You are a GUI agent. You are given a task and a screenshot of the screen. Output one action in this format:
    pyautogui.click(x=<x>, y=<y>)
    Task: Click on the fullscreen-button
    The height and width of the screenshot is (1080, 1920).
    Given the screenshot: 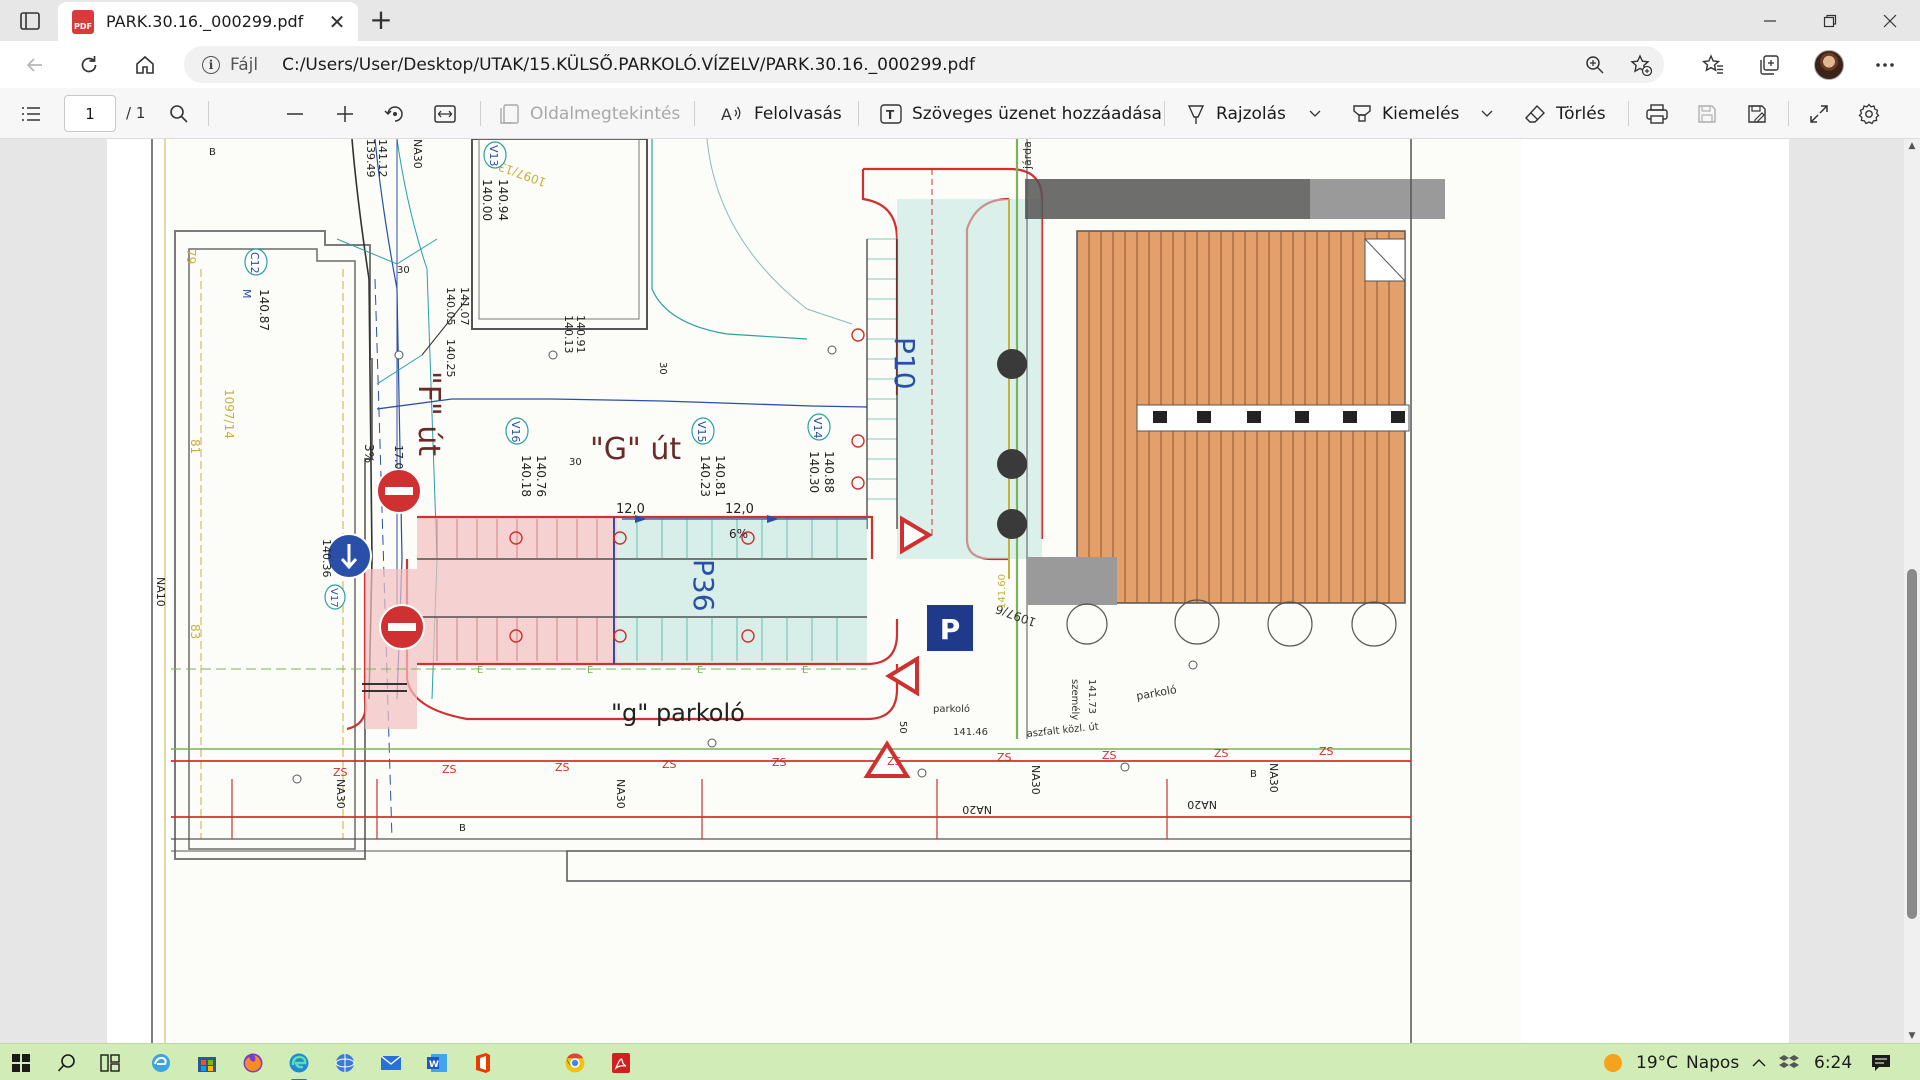 What is the action you would take?
    pyautogui.click(x=1819, y=114)
    